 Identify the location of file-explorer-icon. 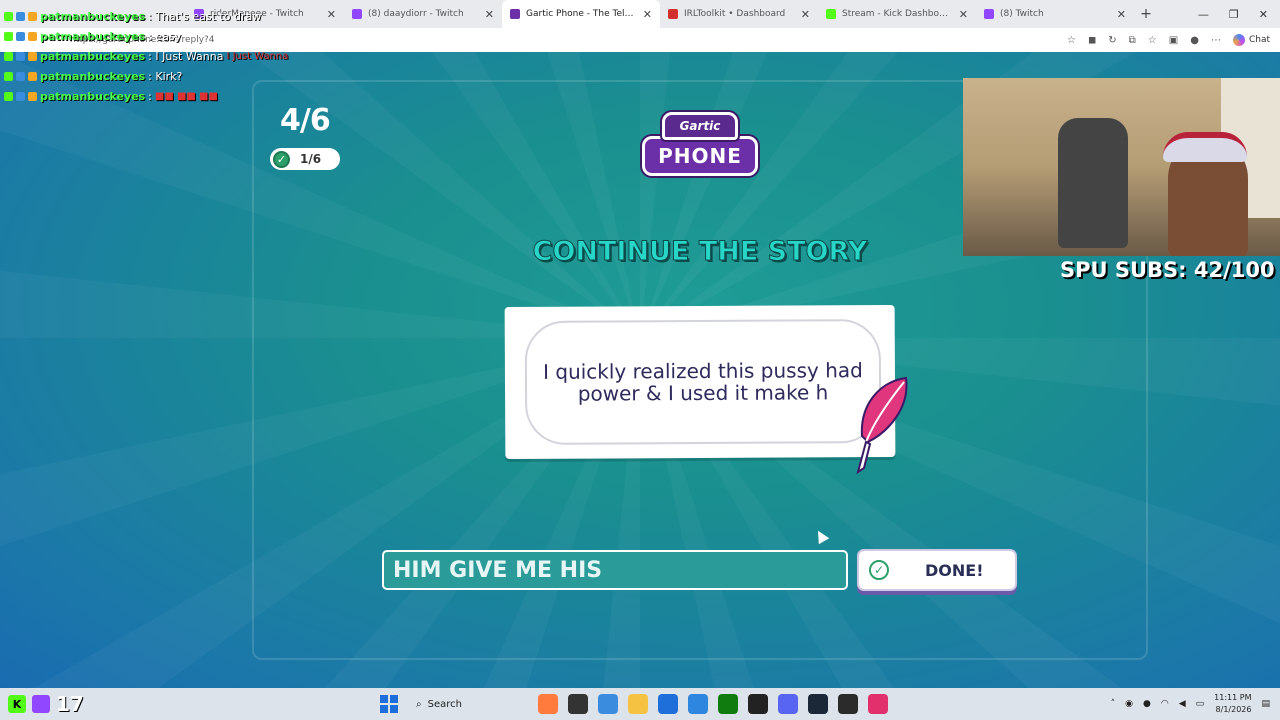
(638, 704).